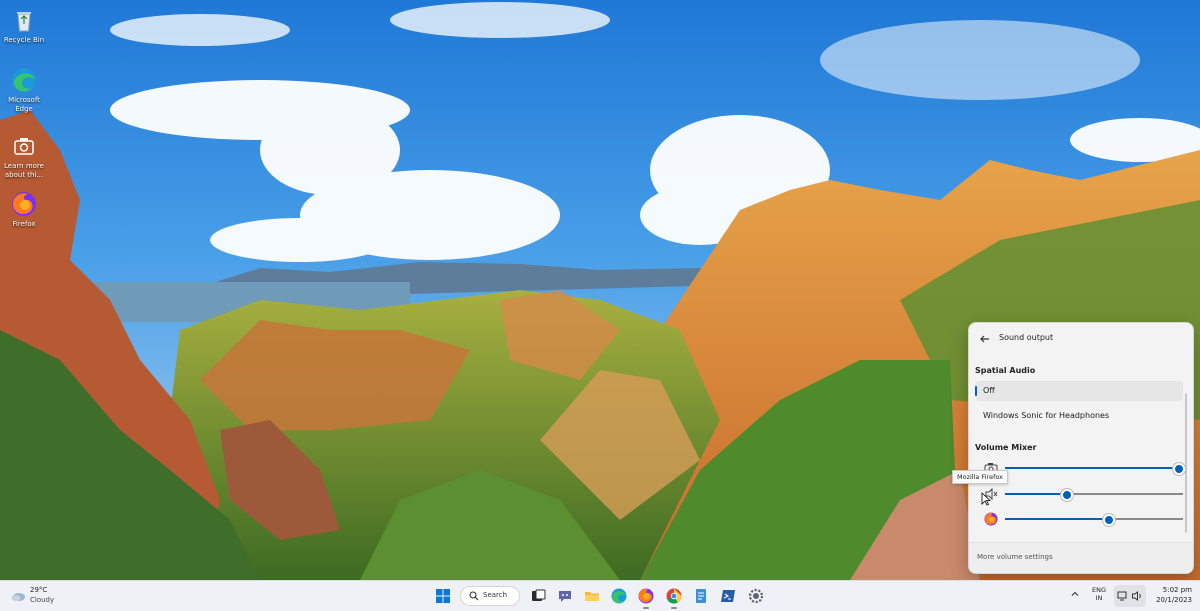  I want to click on quick-settings-button, so click(1130, 596).